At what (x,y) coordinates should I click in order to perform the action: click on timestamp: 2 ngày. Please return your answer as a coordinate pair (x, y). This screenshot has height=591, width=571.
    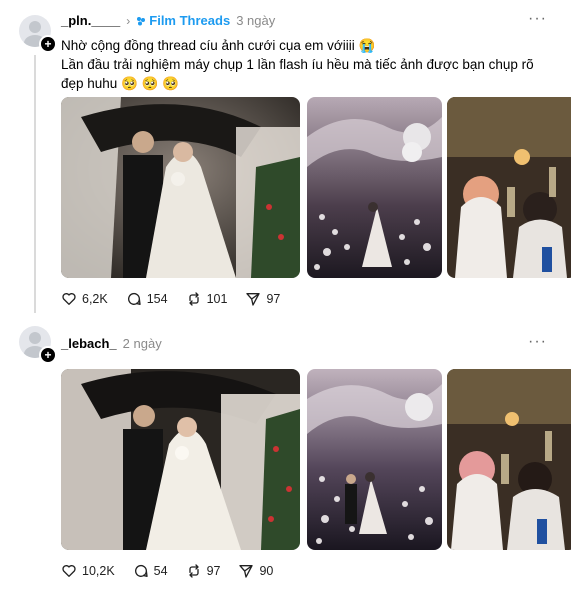
    Looking at the image, I should click on (142, 343).